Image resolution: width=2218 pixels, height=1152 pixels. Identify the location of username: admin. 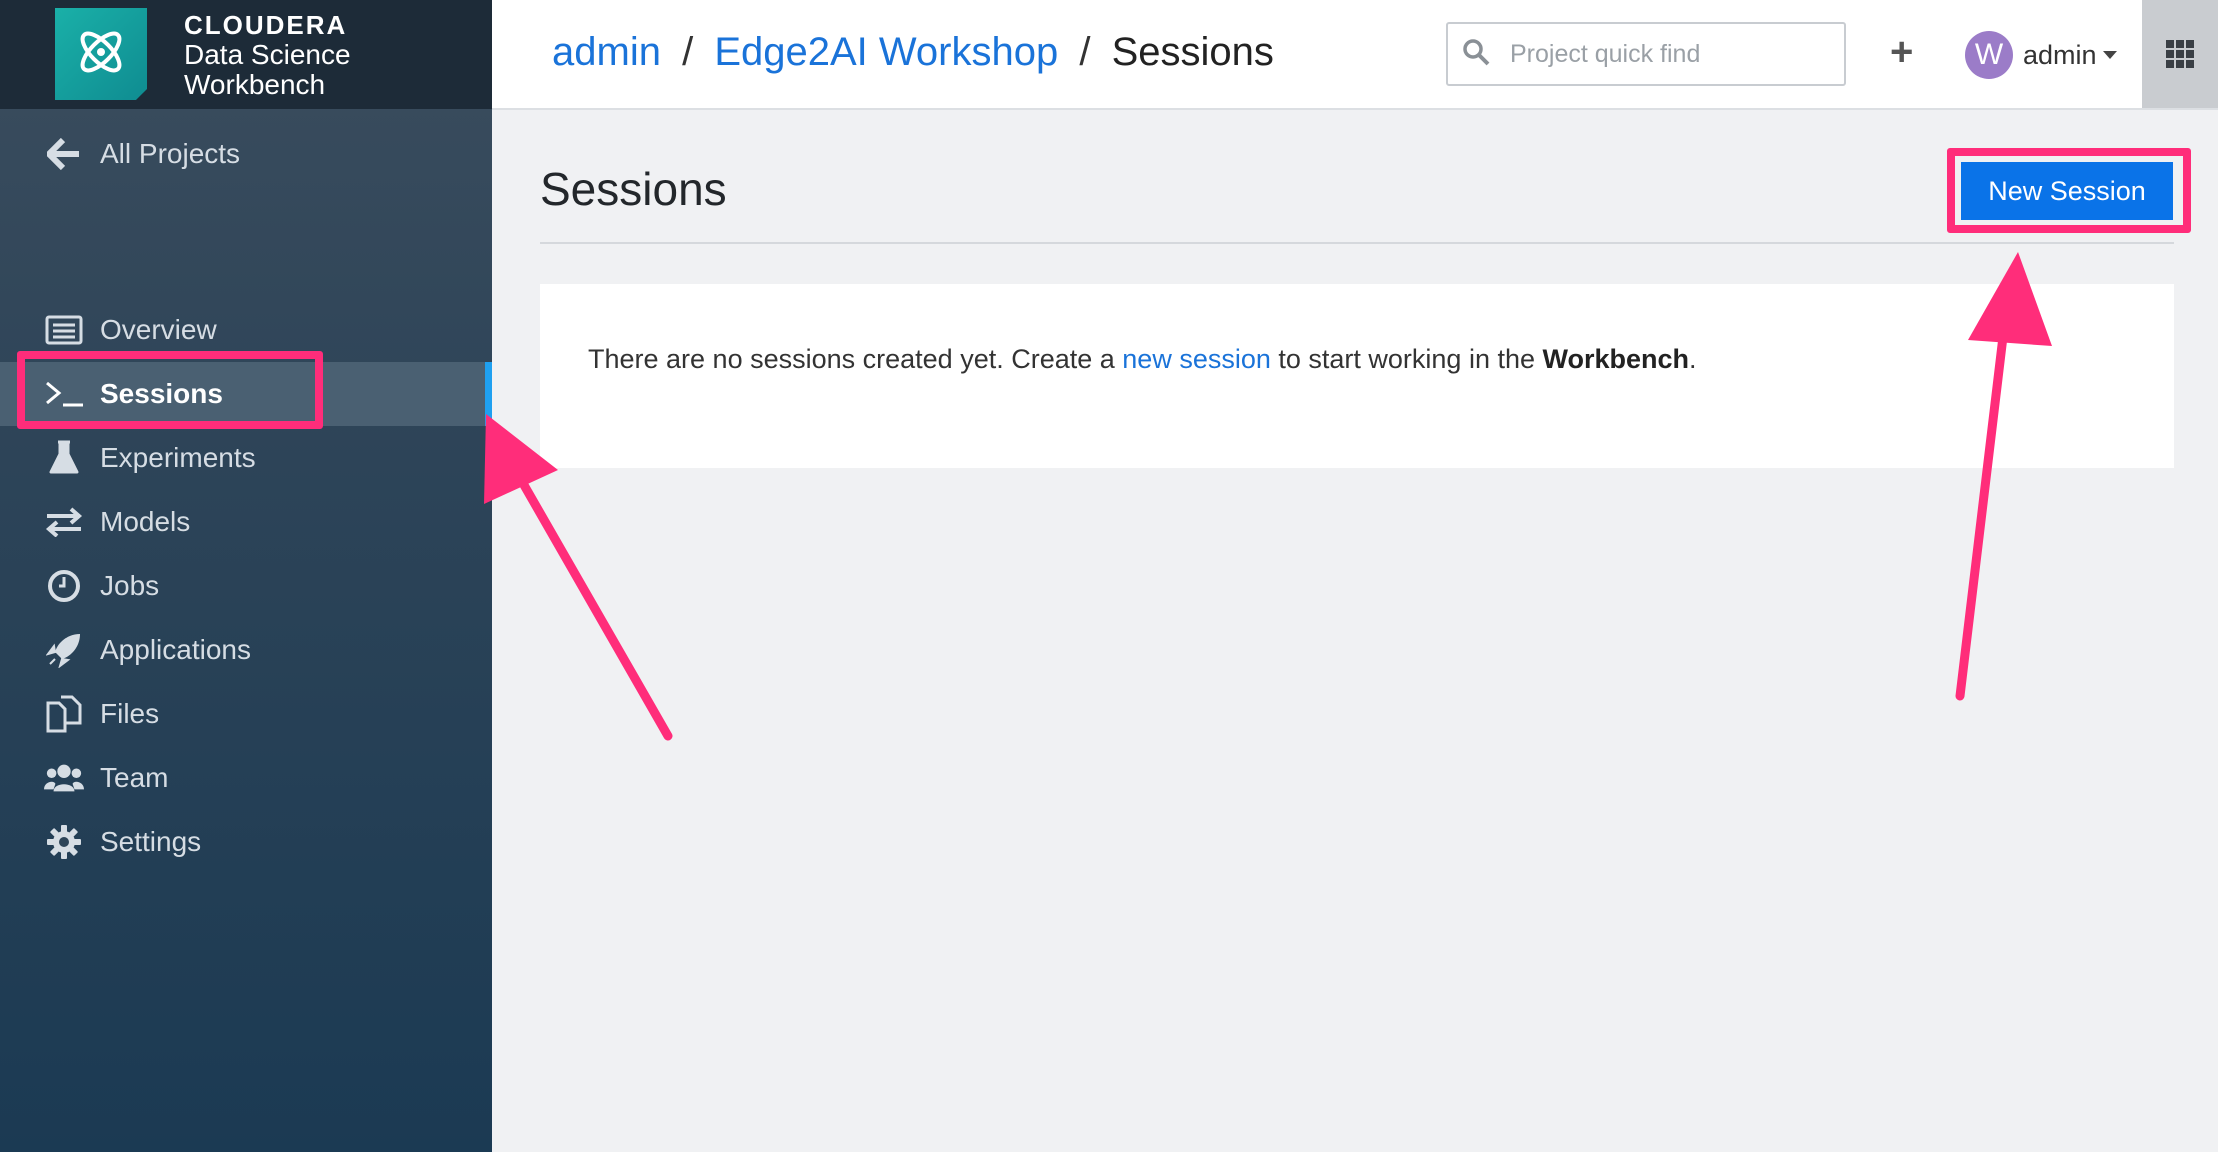
(2060, 54).